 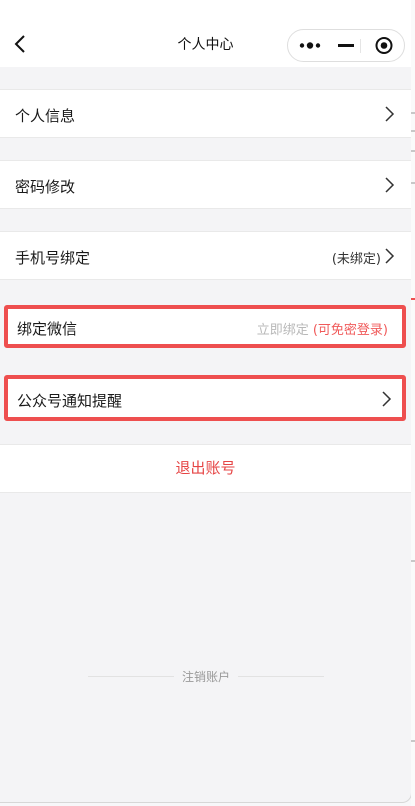 I want to click on menu-item-personal-info: 个人信息, so click(x=205, y=113).